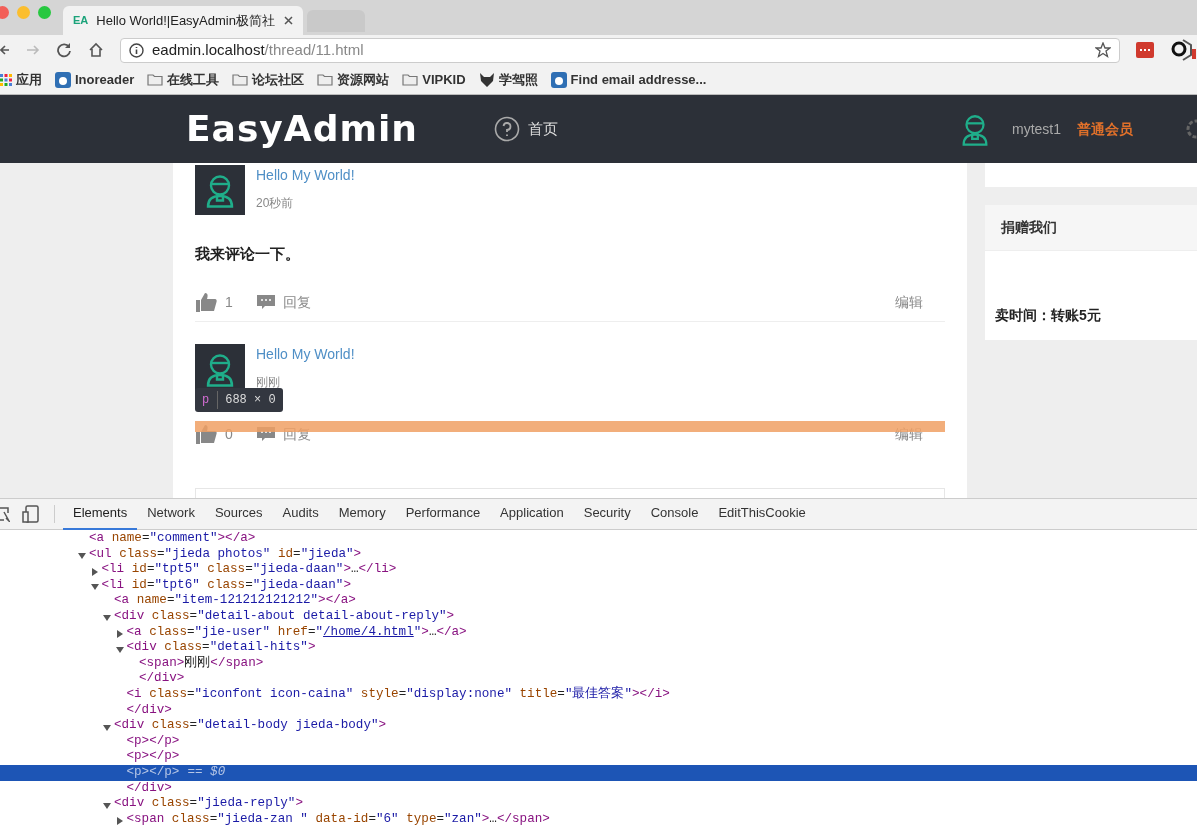 The height and width of the screenshot is (831, 1197). Describe the element at coordinates (598, 726) in the screenshot. I see `code-line: <div class="detail-body jieda-body">` at that location.